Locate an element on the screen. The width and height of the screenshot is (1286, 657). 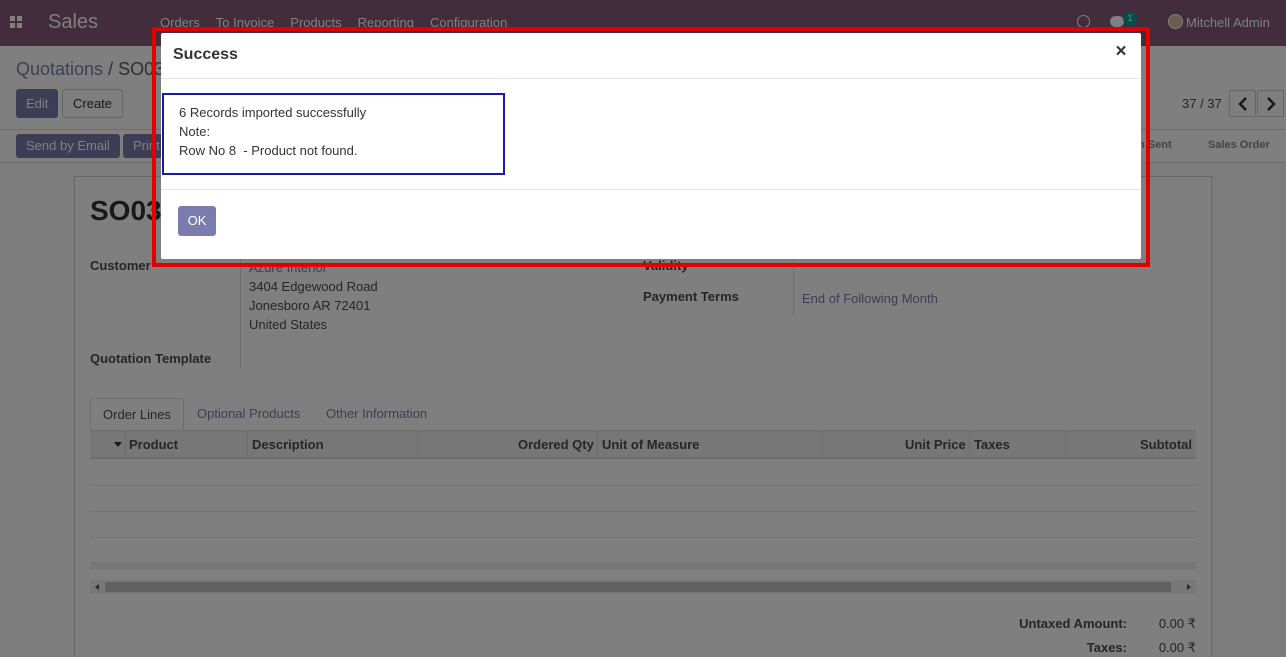
dialog-footer-divider is located at coordinates (651, 189).